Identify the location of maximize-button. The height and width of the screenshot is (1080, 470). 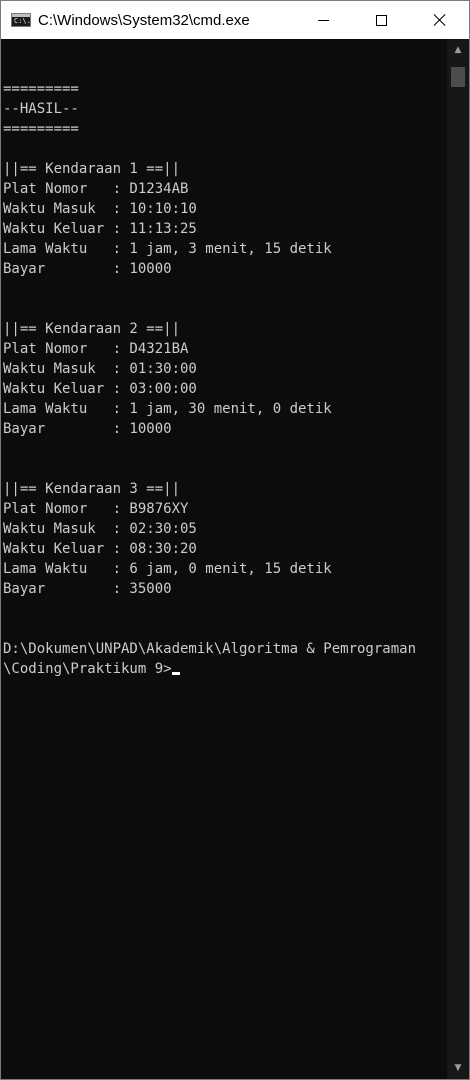
(381, 20).